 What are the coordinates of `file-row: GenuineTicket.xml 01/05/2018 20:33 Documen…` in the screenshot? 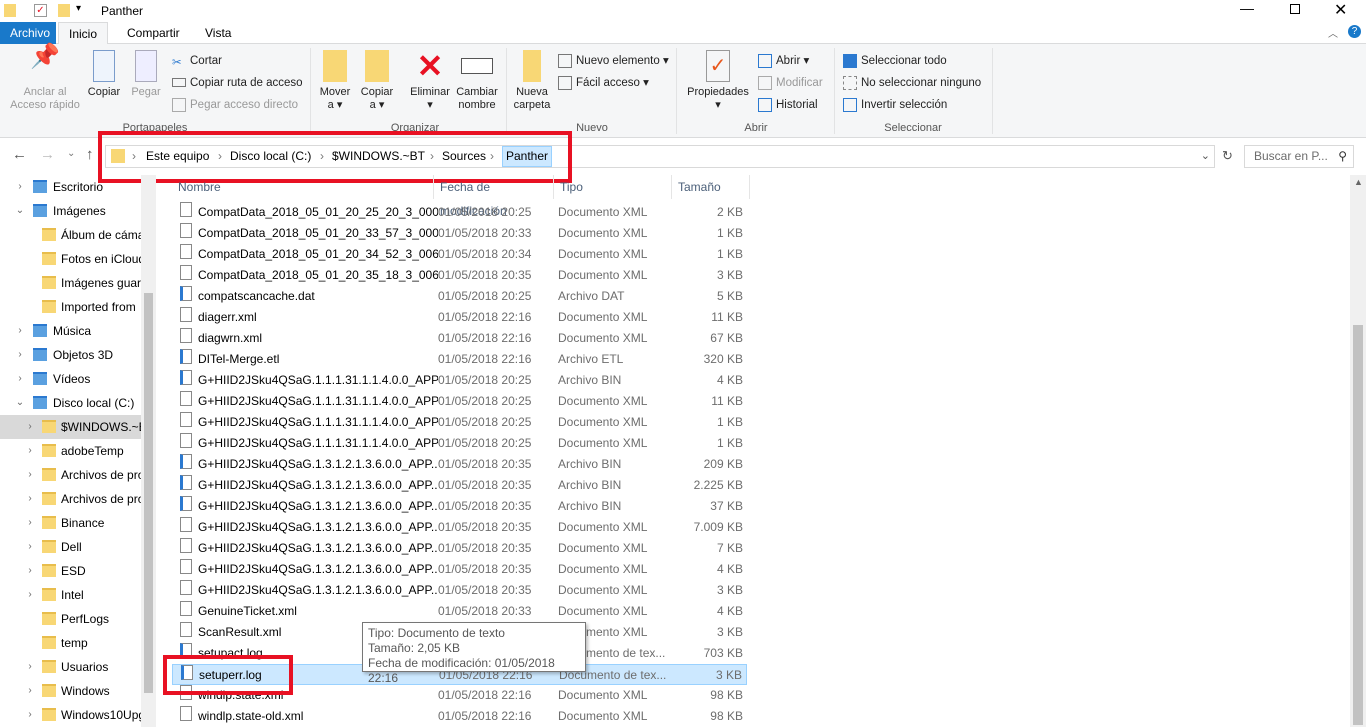 It's located at (459, 611).